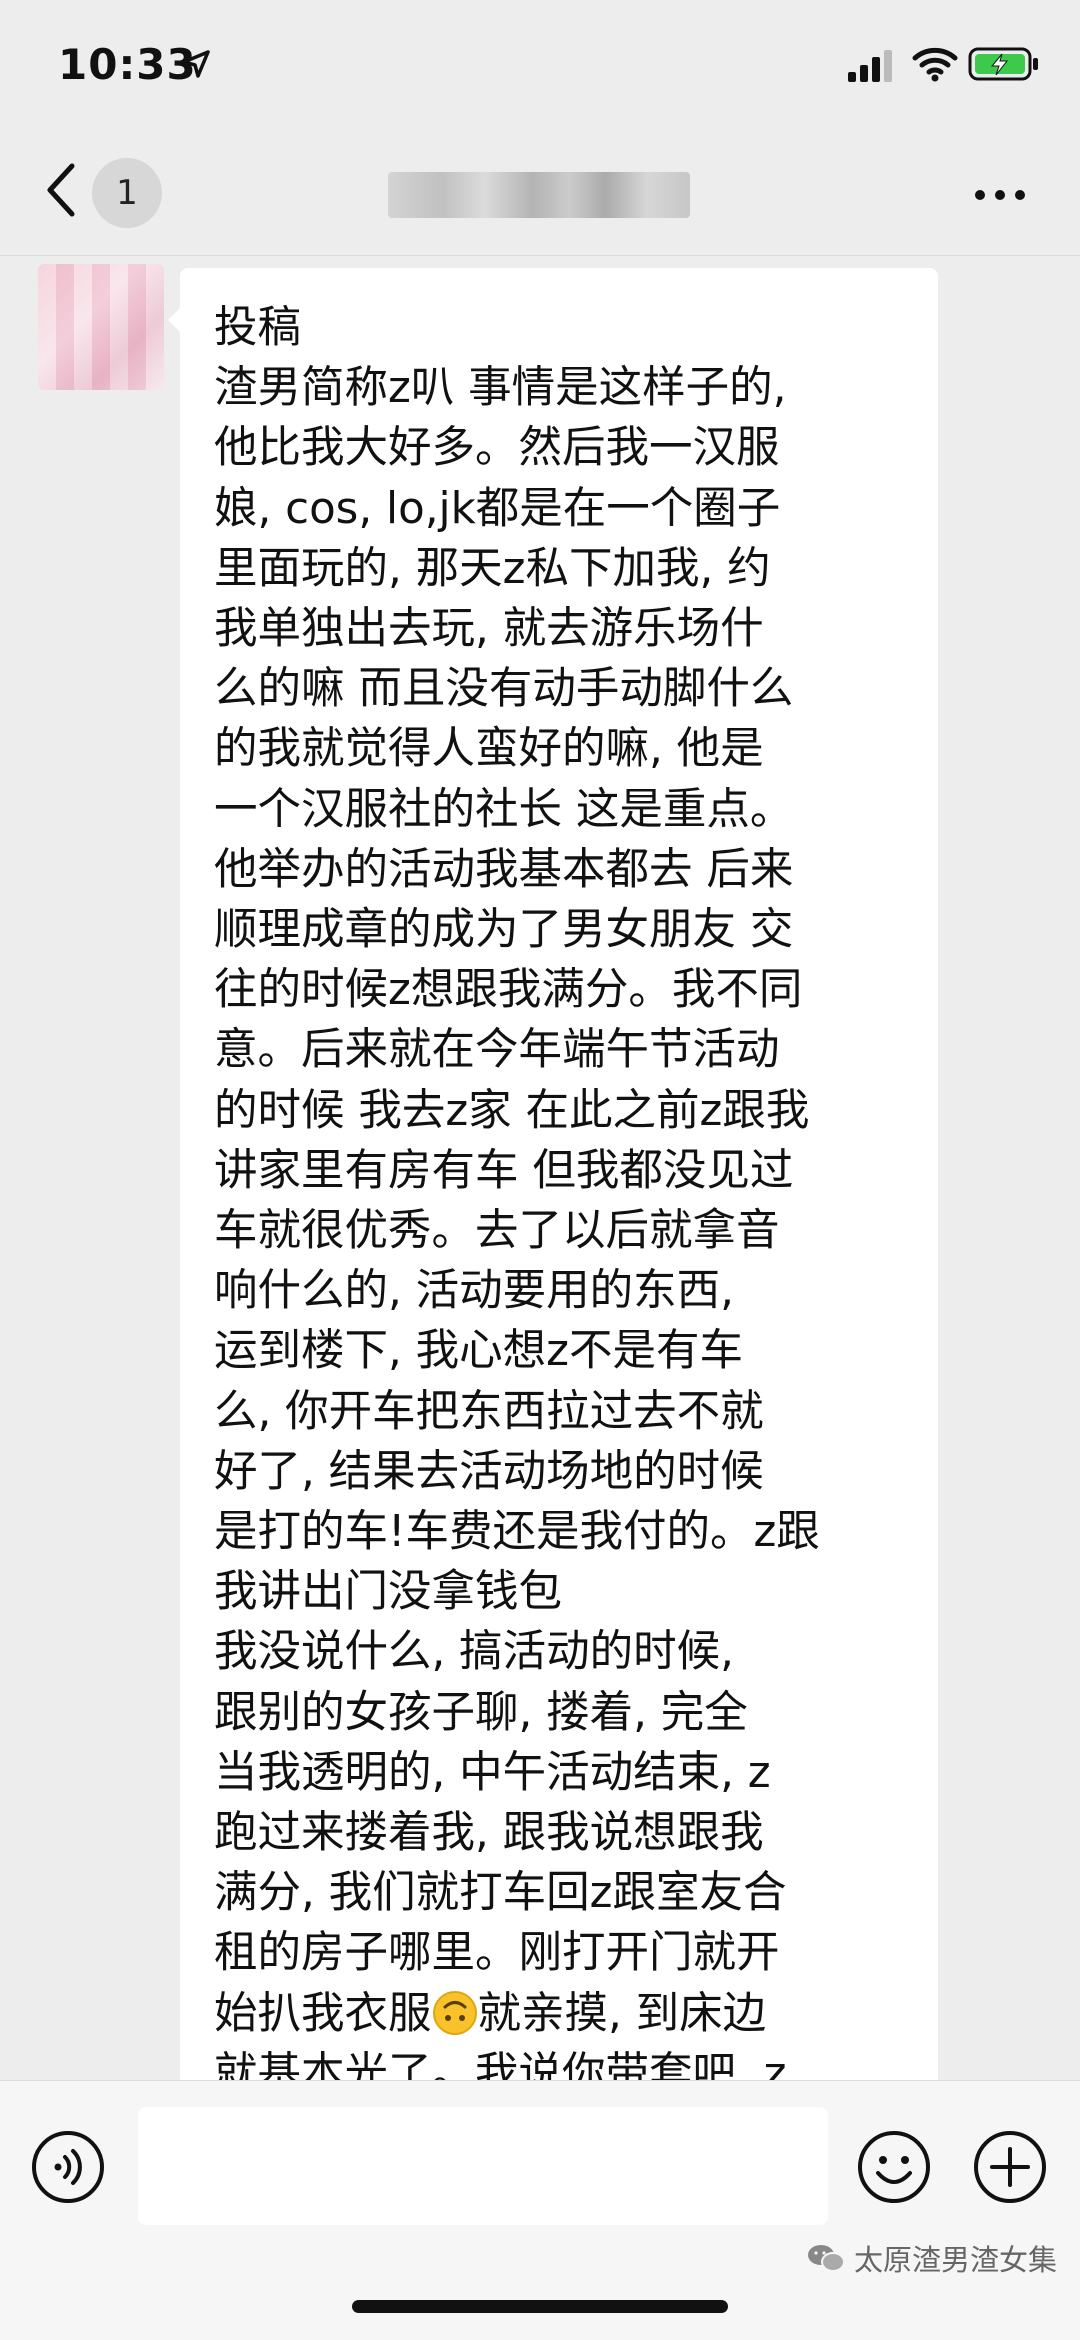 The height and width of the screenshot is (2340, 1080). What do you see at coordinates (1000, 195) in the screenshot?
I see `more-icon` at bounding box center [1000, 195].